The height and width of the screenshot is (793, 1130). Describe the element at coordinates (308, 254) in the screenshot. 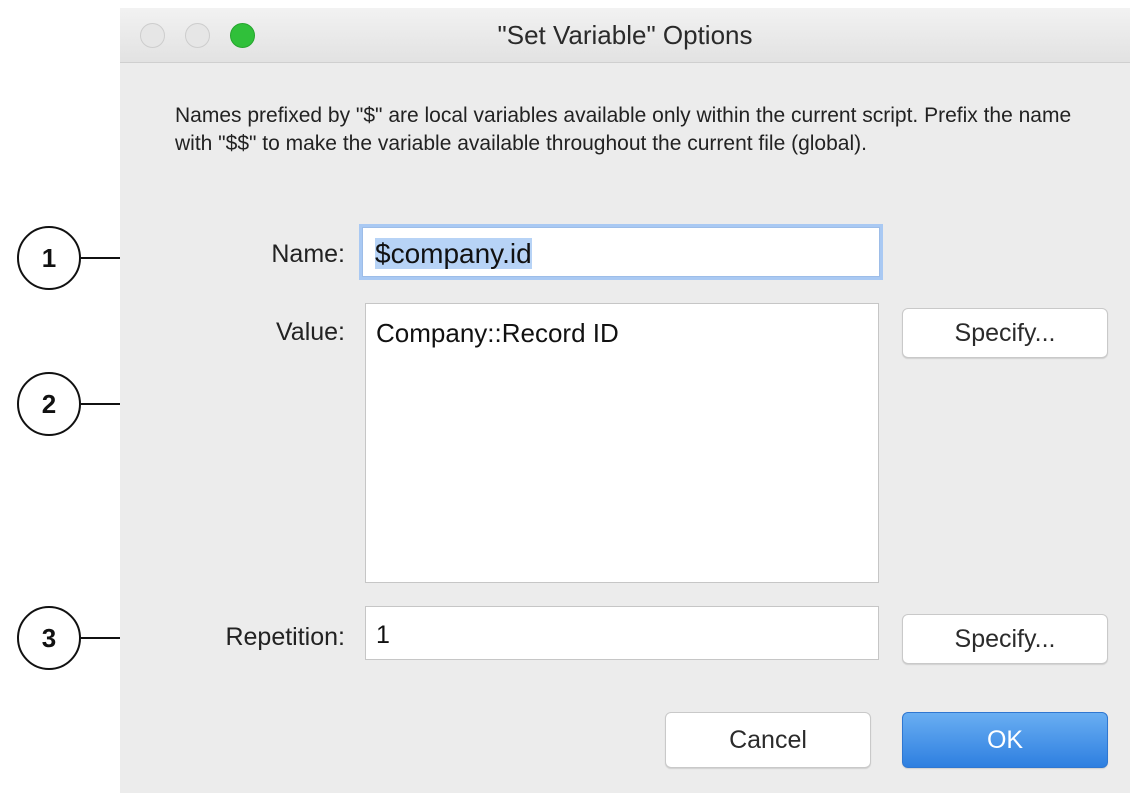

I see `name-label: Name:` at that location.